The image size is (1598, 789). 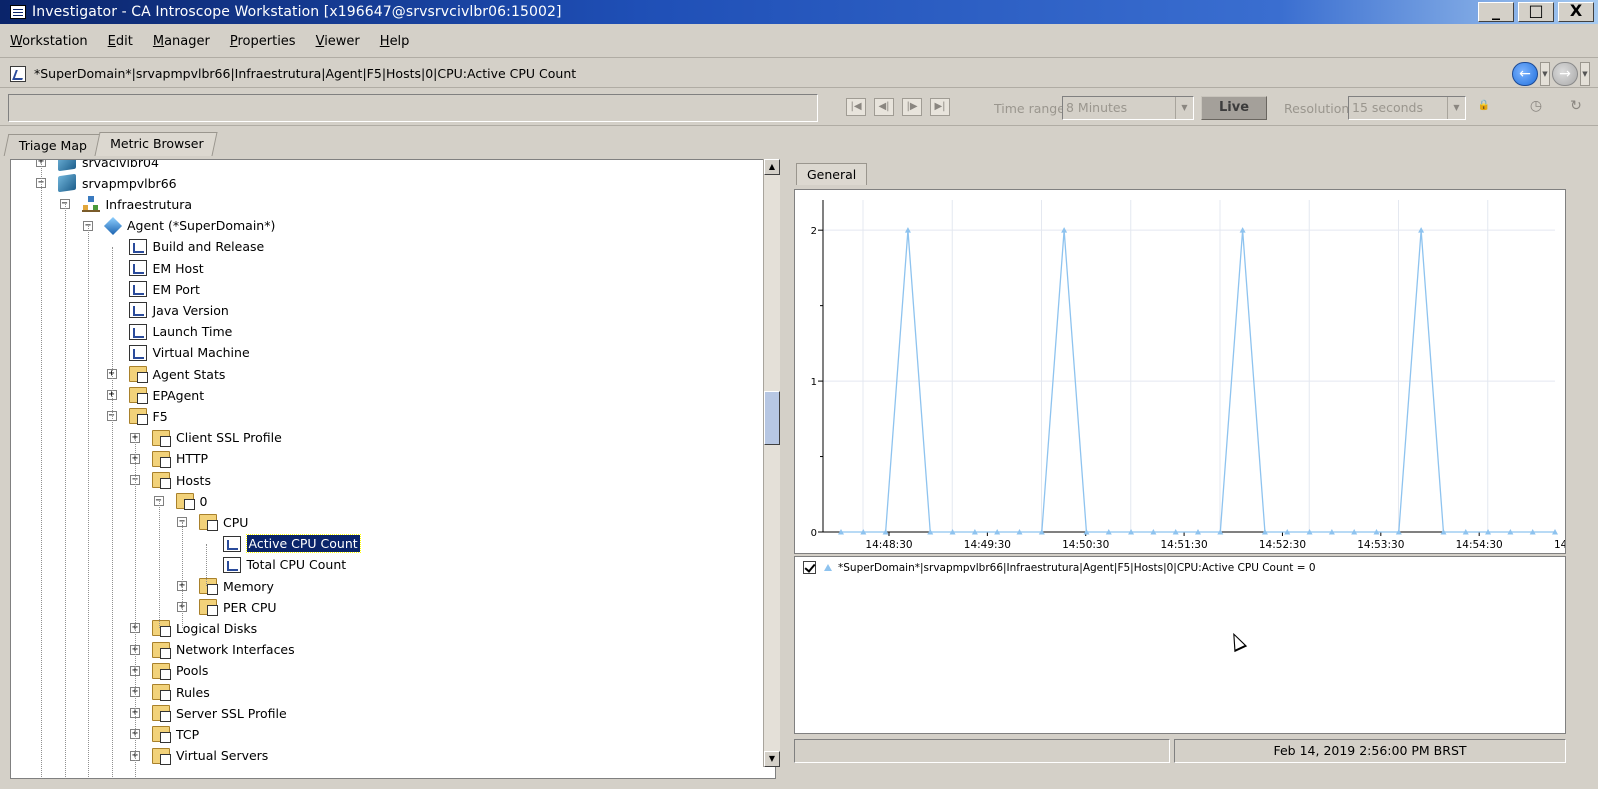 What do you see at coordinates (166, 268) in the screenshot?
I see `tree-node: EM Host` at bounding box center [166, 268].